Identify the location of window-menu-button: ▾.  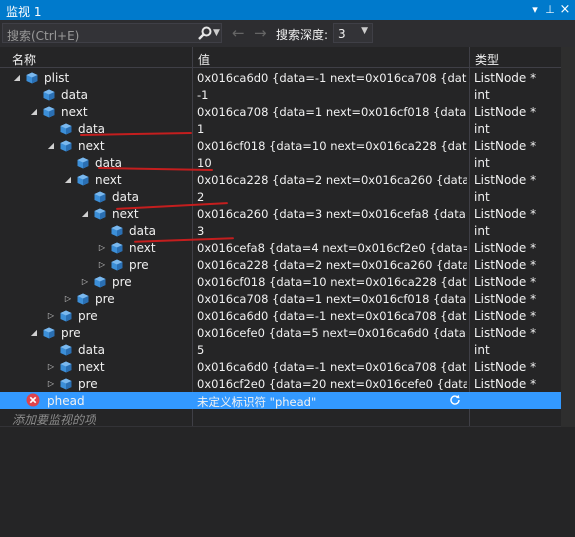
(535, 10).